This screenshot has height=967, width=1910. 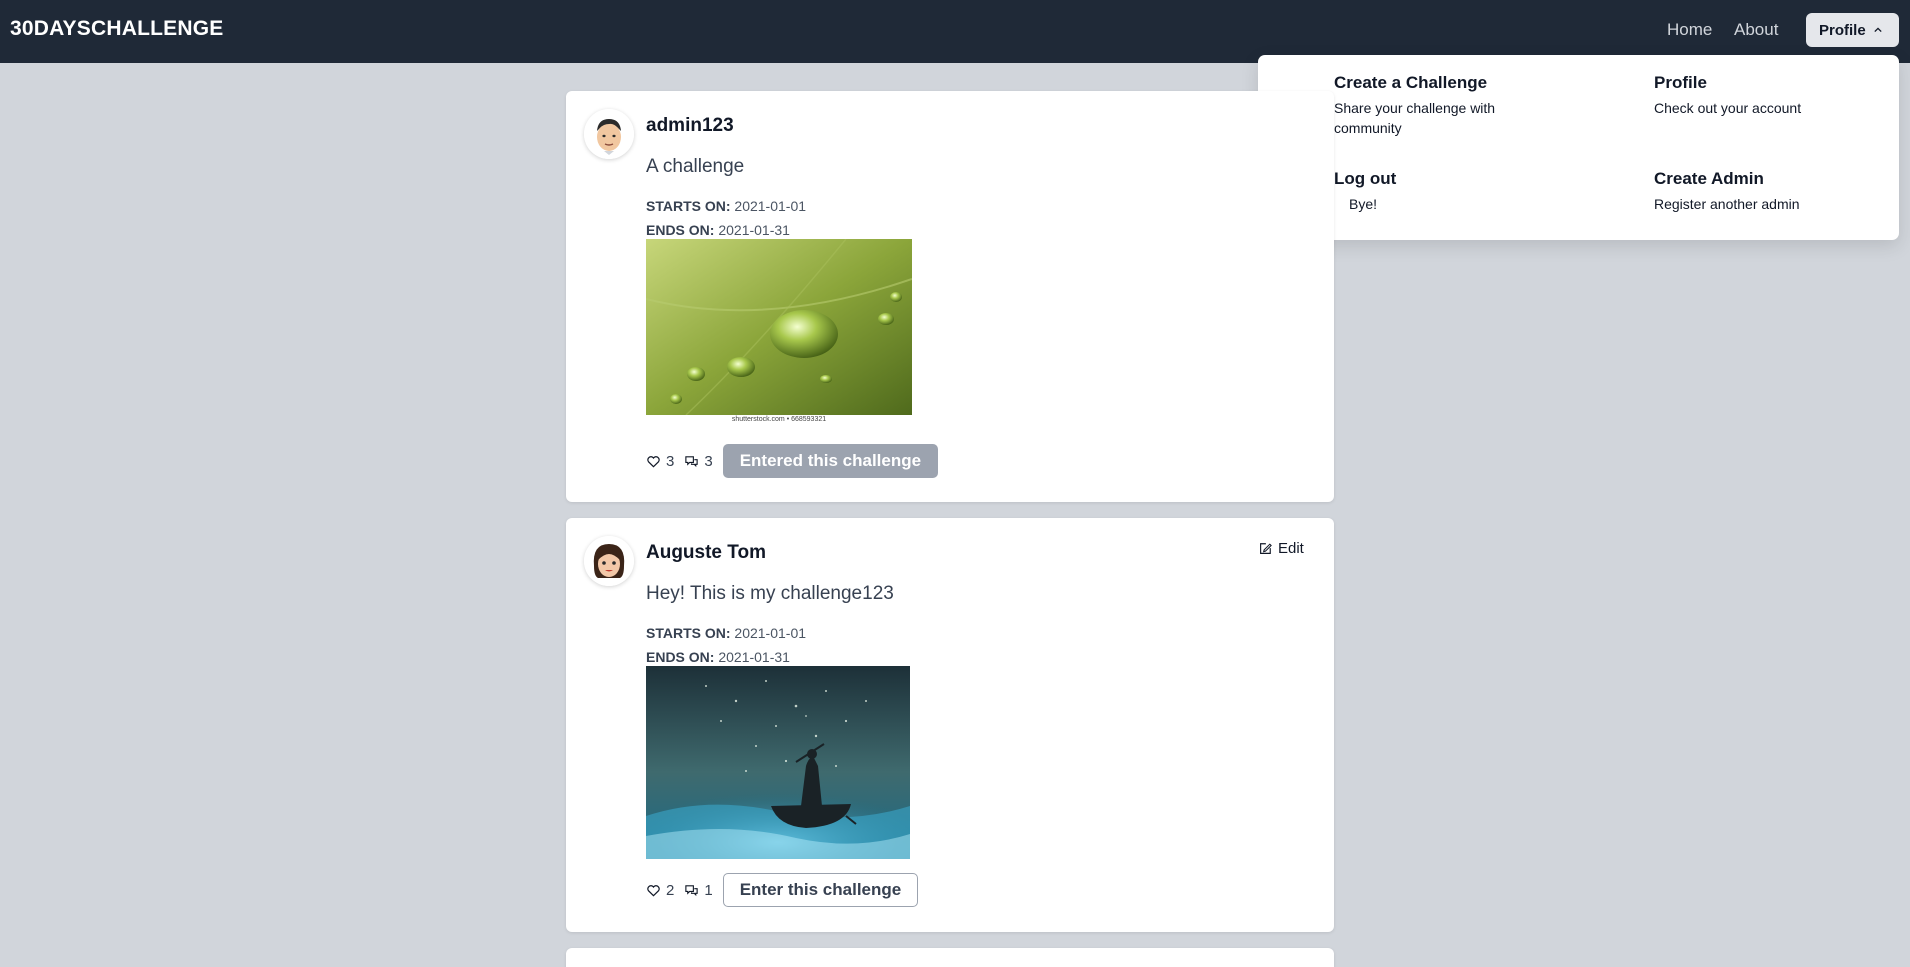 I want to click on menu-item-title: Profile, so click(x=1680, y=82).